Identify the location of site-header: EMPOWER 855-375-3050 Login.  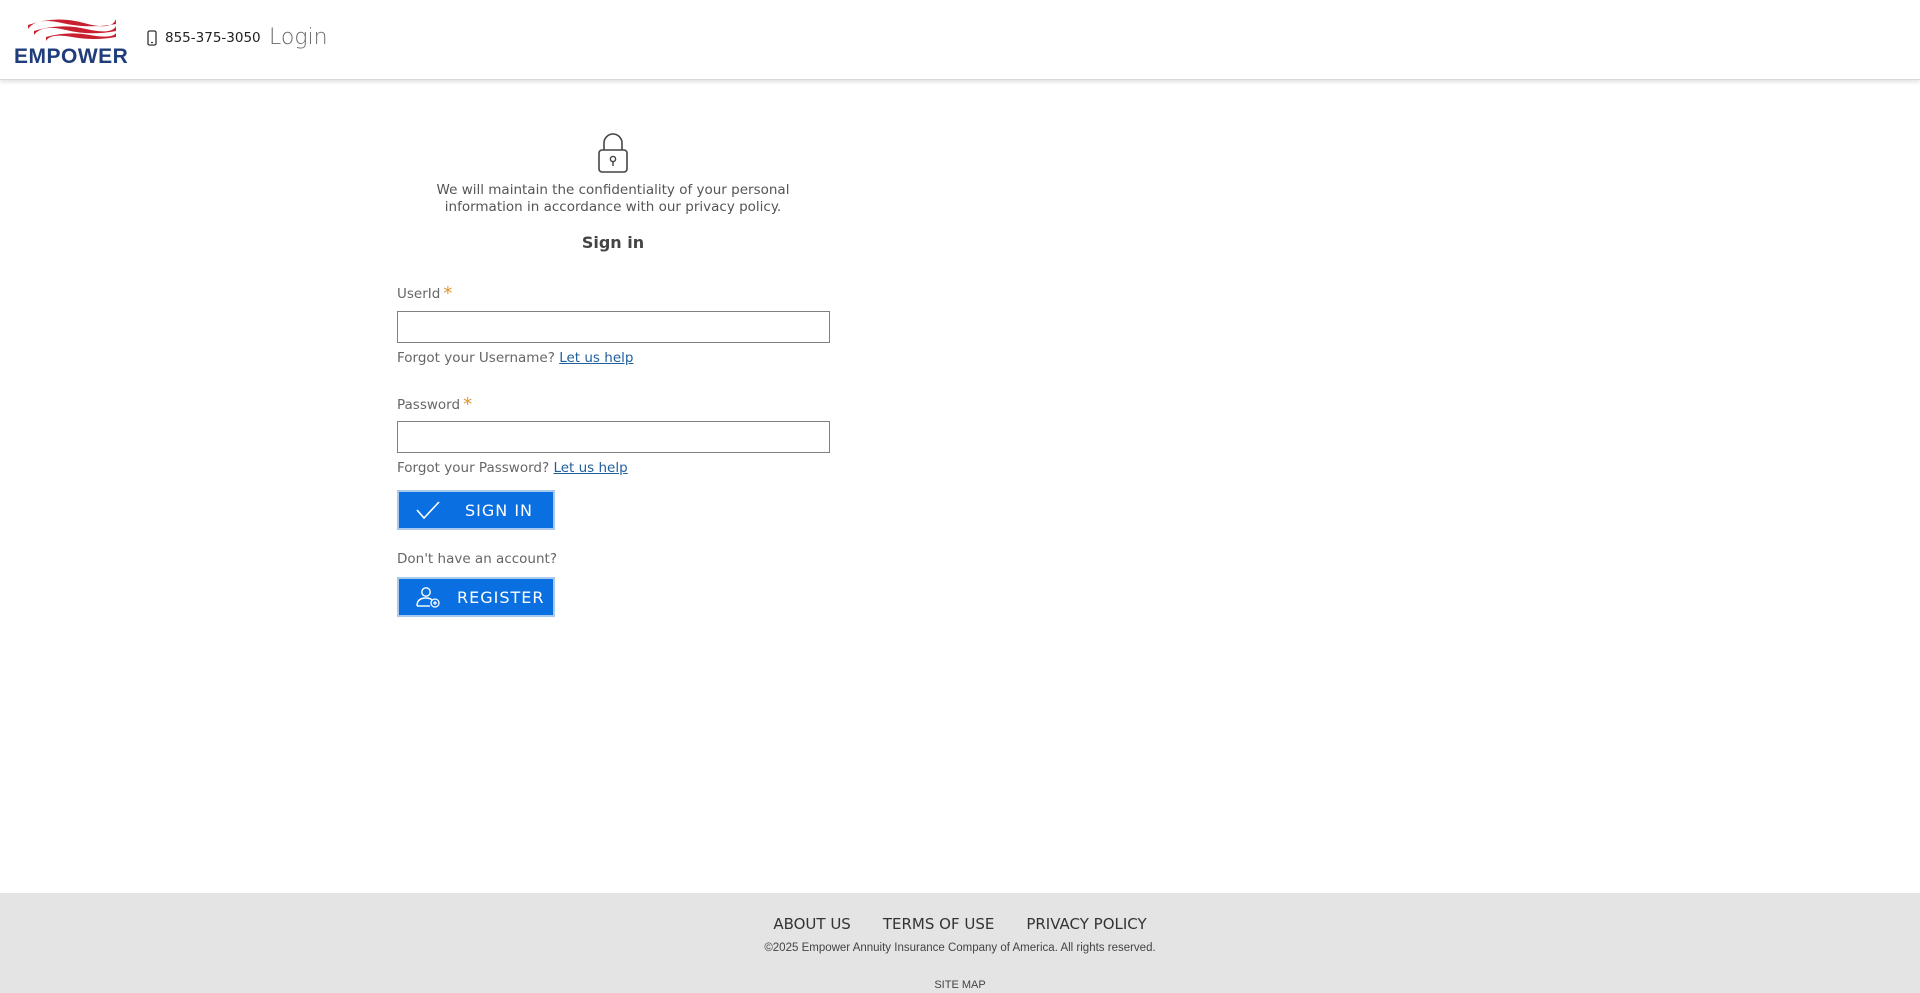
(960, 40).